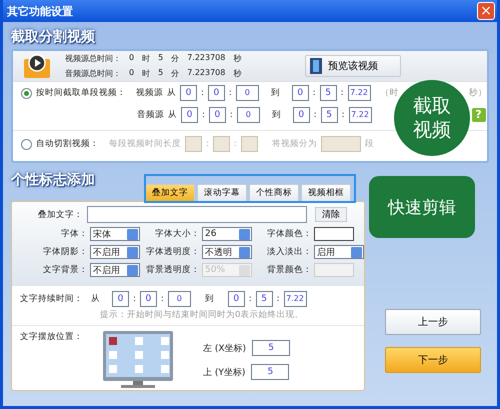 This screenshot has height=409, width=500. What do you see at coordinates (53, 37) in the screenshot?
I see `section-title: 截取分割视频` at bounding box center [53, 37].